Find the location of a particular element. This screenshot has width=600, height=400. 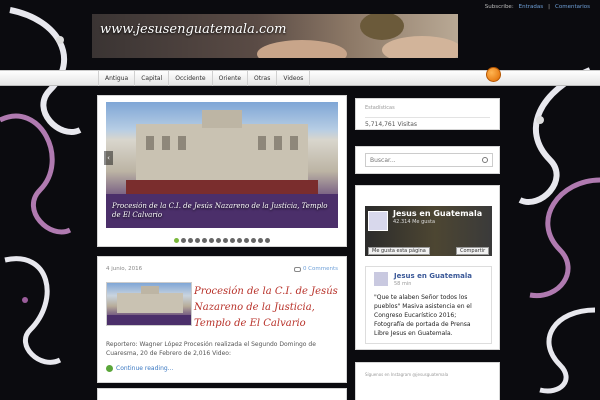

post-thumbnail is located at coordinates (149, 304).